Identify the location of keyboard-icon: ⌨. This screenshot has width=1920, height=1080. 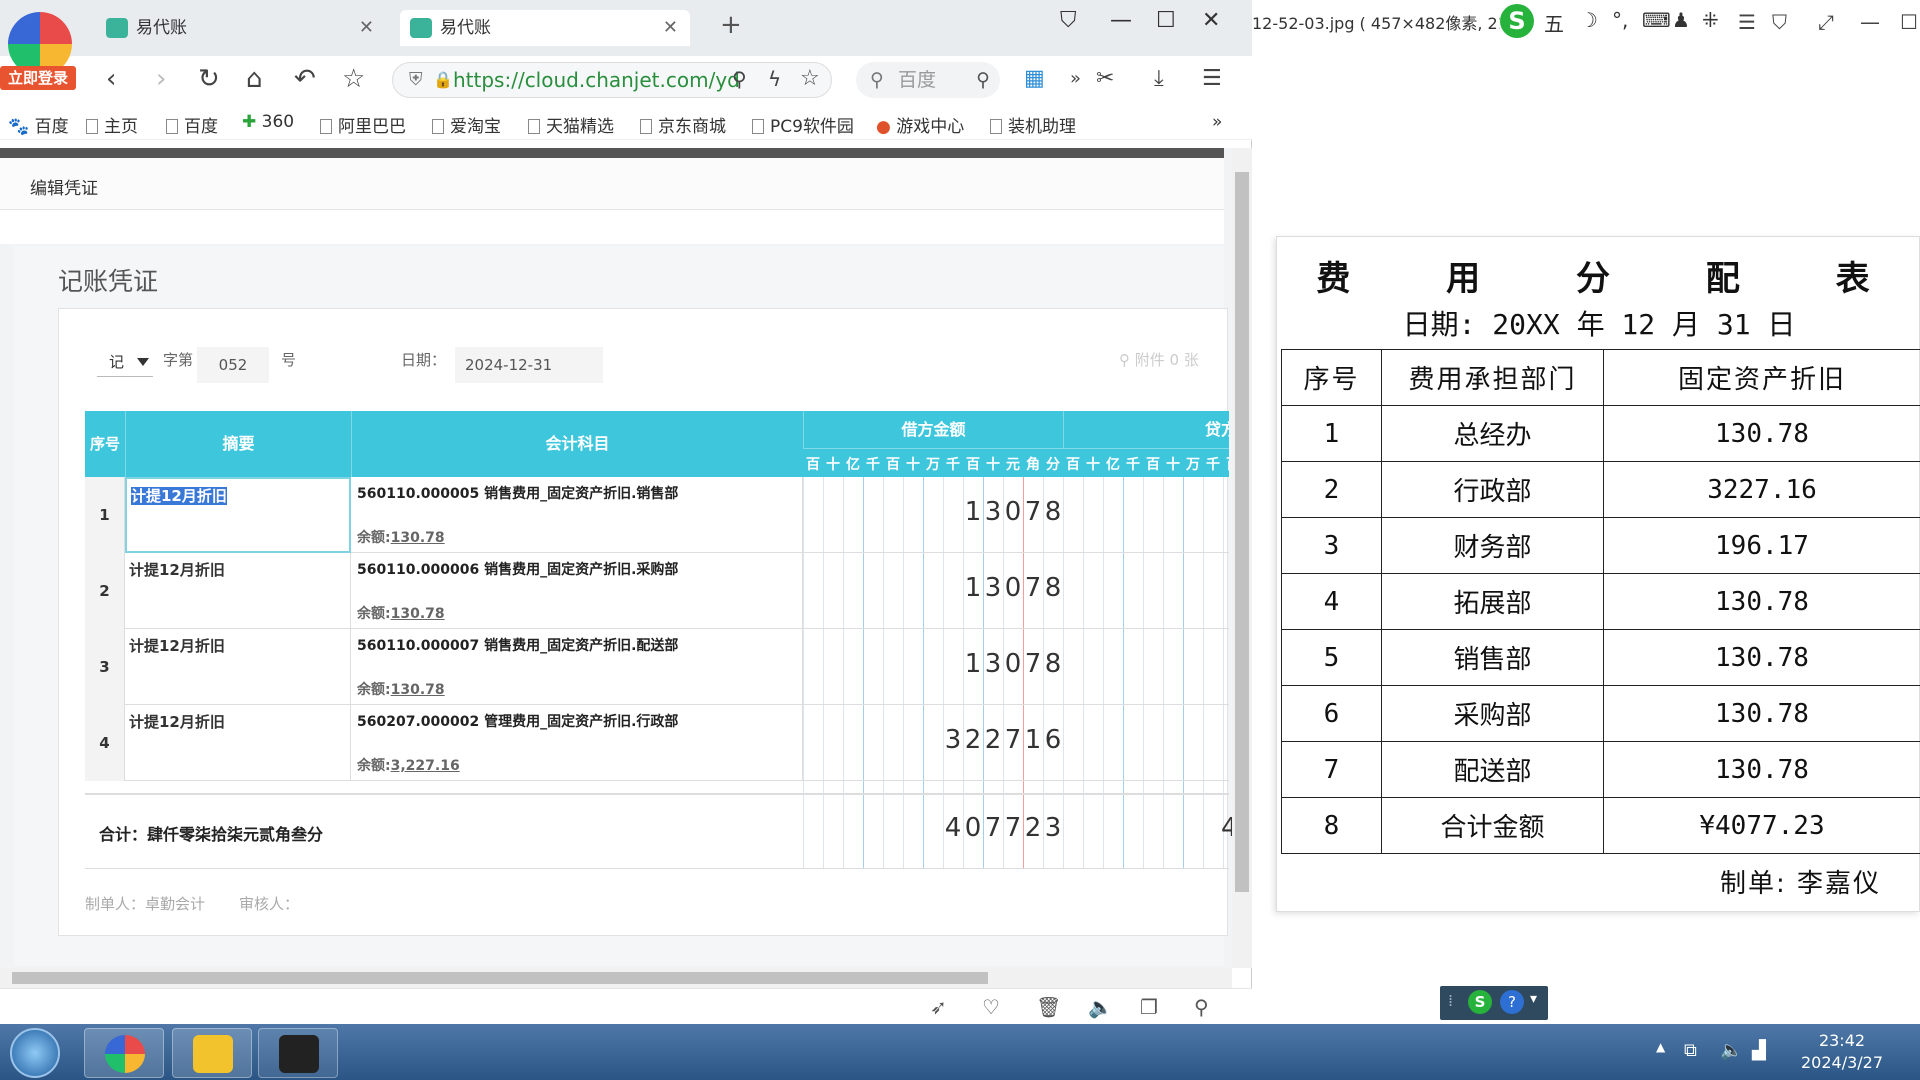
(1656, 20).